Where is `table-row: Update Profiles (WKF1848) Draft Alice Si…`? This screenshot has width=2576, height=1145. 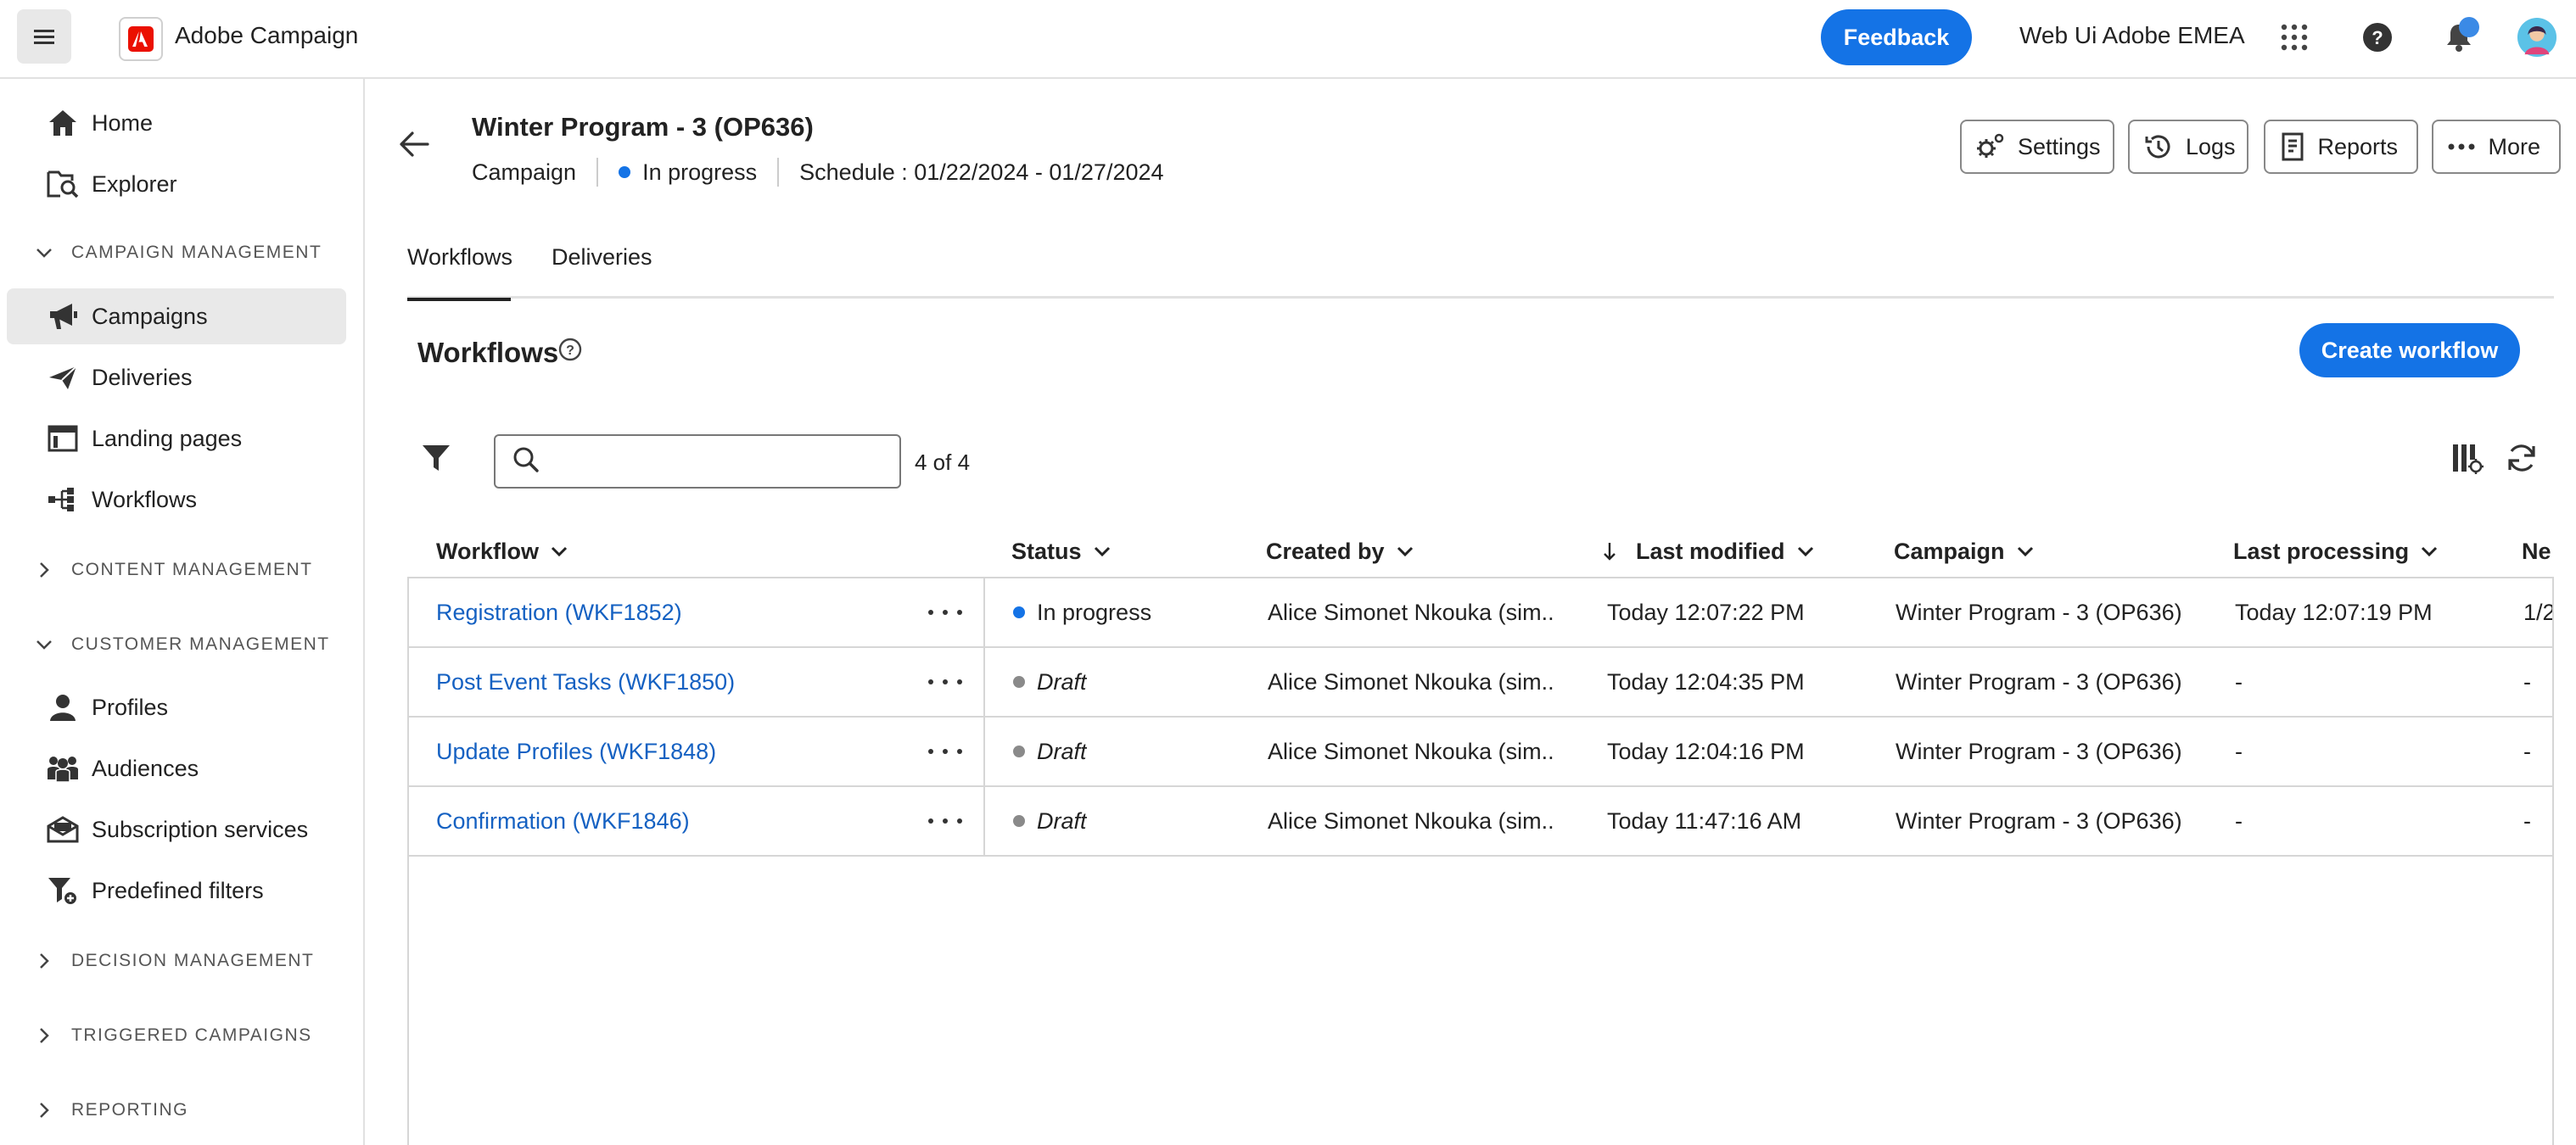
table-row: Update Profiles (WKF1848) Draft Alice Si… is located at coordinates (1480, 752).